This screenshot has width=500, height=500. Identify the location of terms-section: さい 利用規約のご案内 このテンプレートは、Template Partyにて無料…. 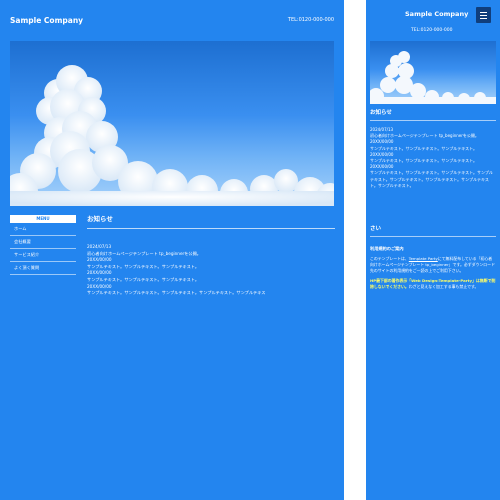
(433, 257).